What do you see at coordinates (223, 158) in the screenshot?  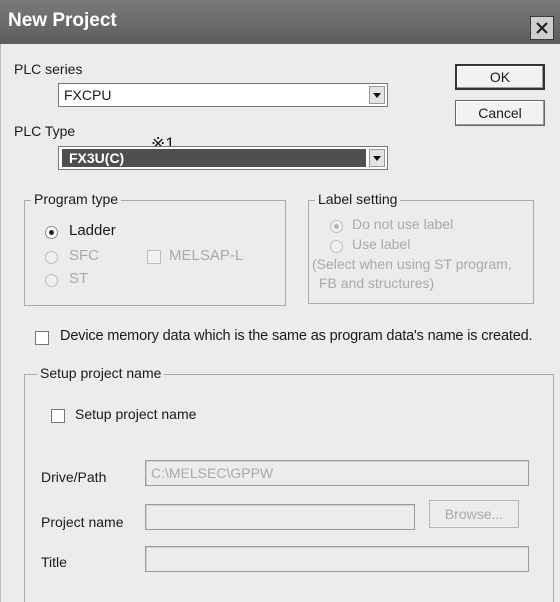 I see `plc-type-select: FX3U(C)` at bounding box center [223, 158].